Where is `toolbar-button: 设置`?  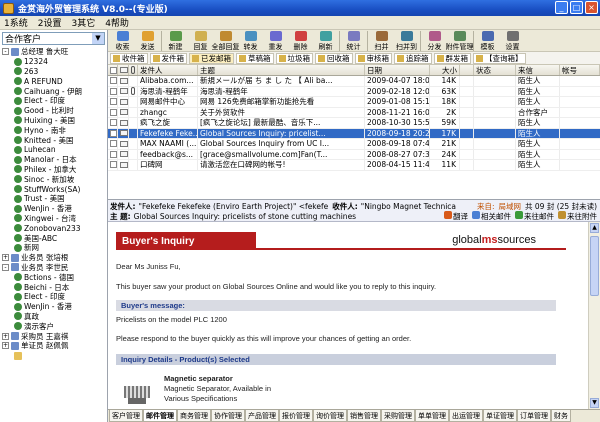 toolbar-button: 设置 is located at coordinates (512, 41).